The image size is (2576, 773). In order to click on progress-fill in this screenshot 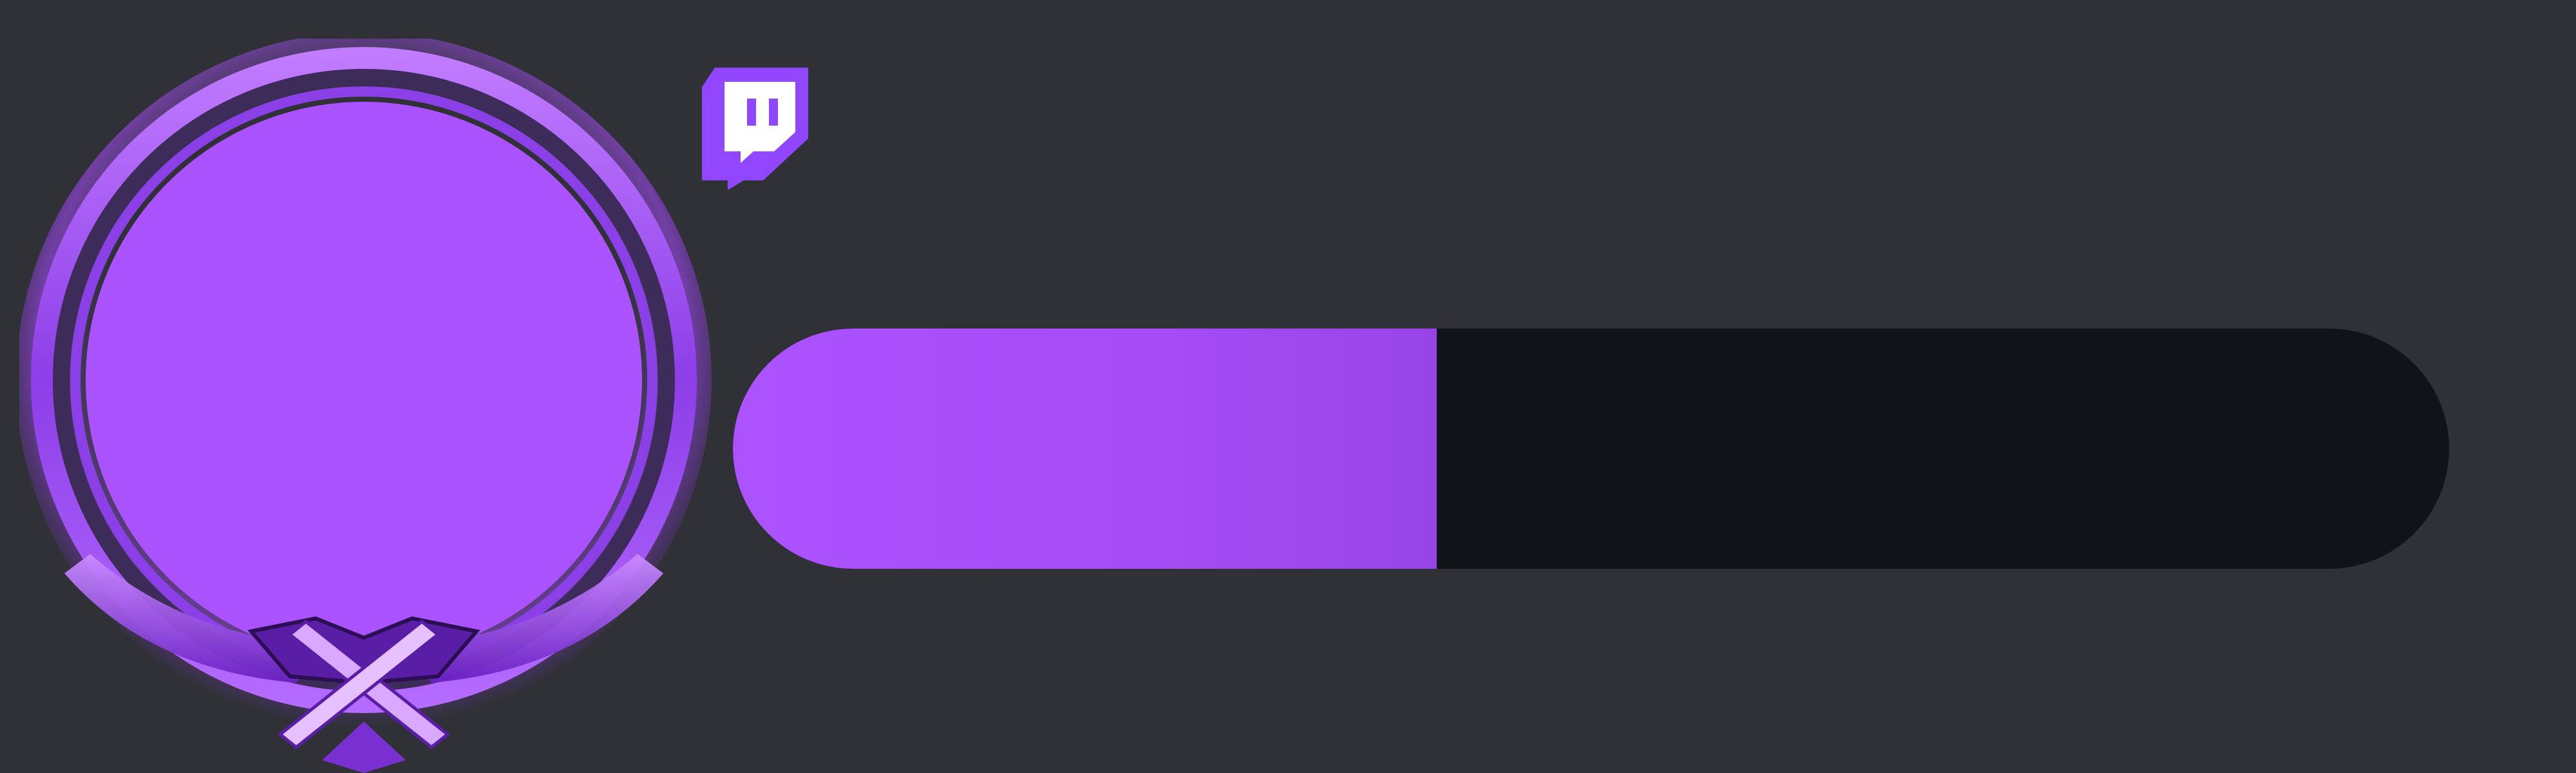, I will do `click(1085, 449)`.